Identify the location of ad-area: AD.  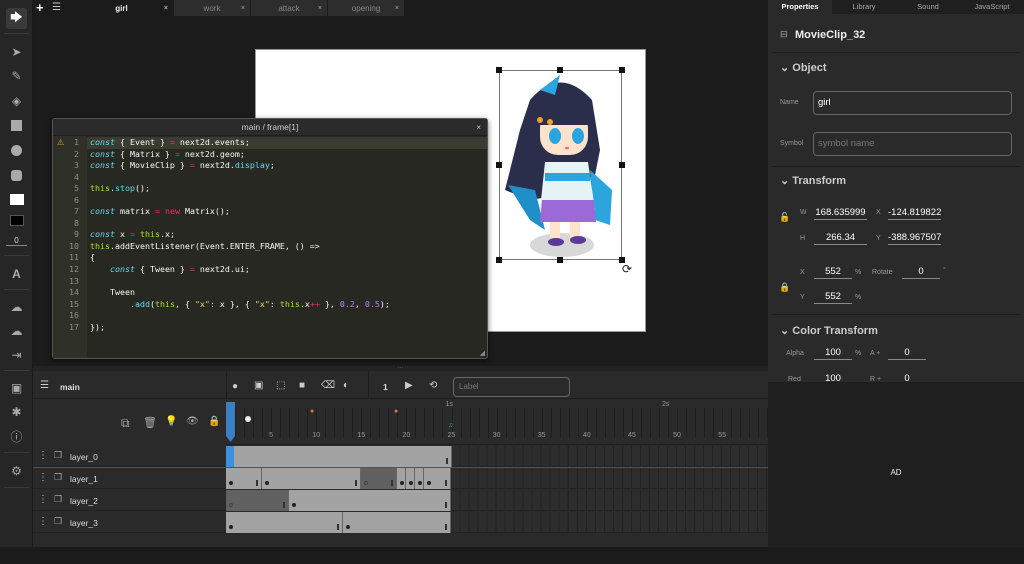
(896, 464).